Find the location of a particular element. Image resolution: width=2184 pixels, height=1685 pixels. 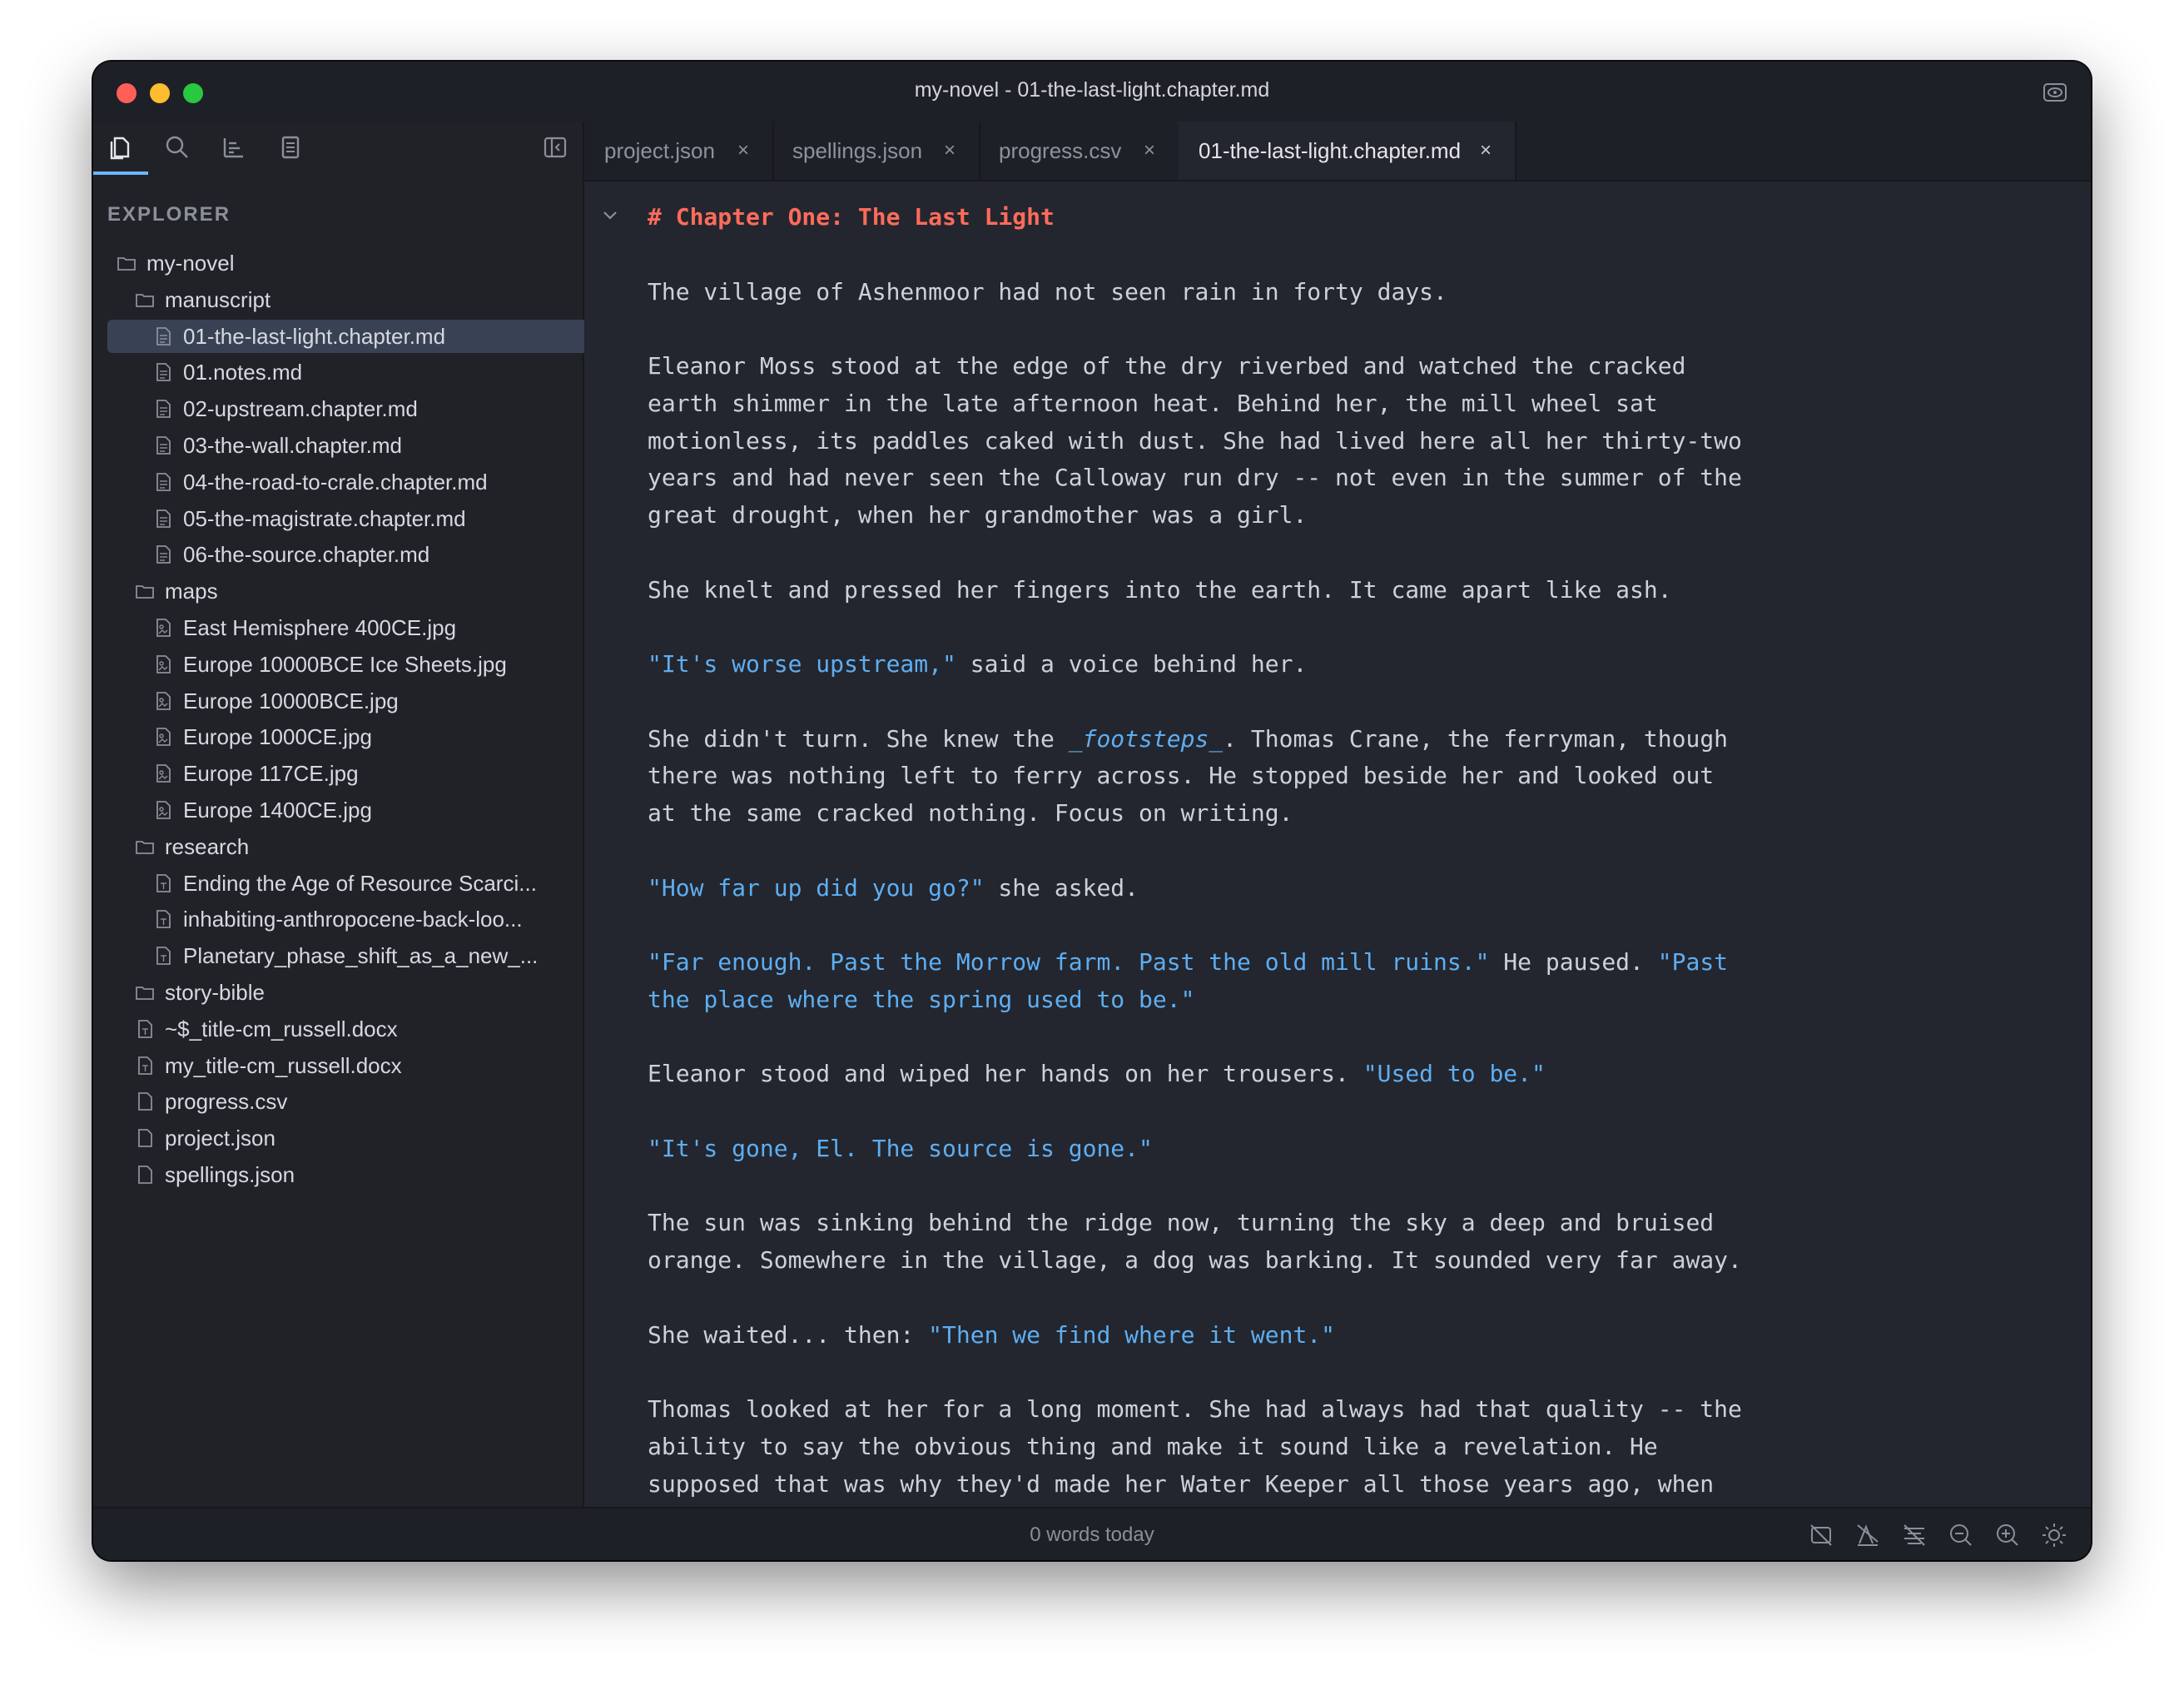

tree-item-label: ~$_title-cm_russell.docx is located at coordinates (281, 1028).